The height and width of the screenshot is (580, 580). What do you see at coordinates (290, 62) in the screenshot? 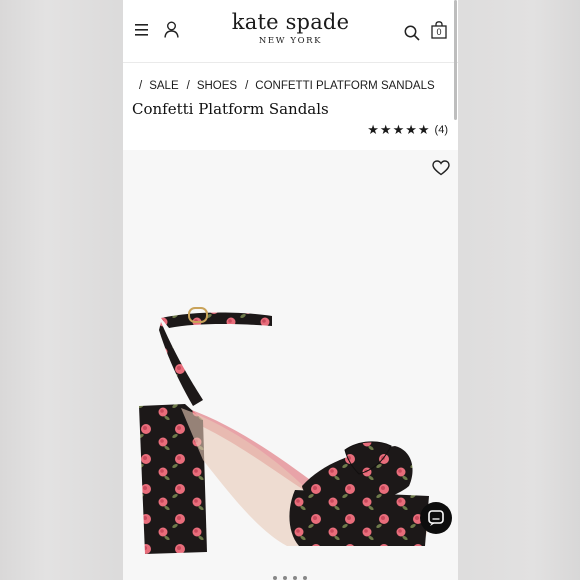
I see `header-divider` at bounding box center [290, 62].